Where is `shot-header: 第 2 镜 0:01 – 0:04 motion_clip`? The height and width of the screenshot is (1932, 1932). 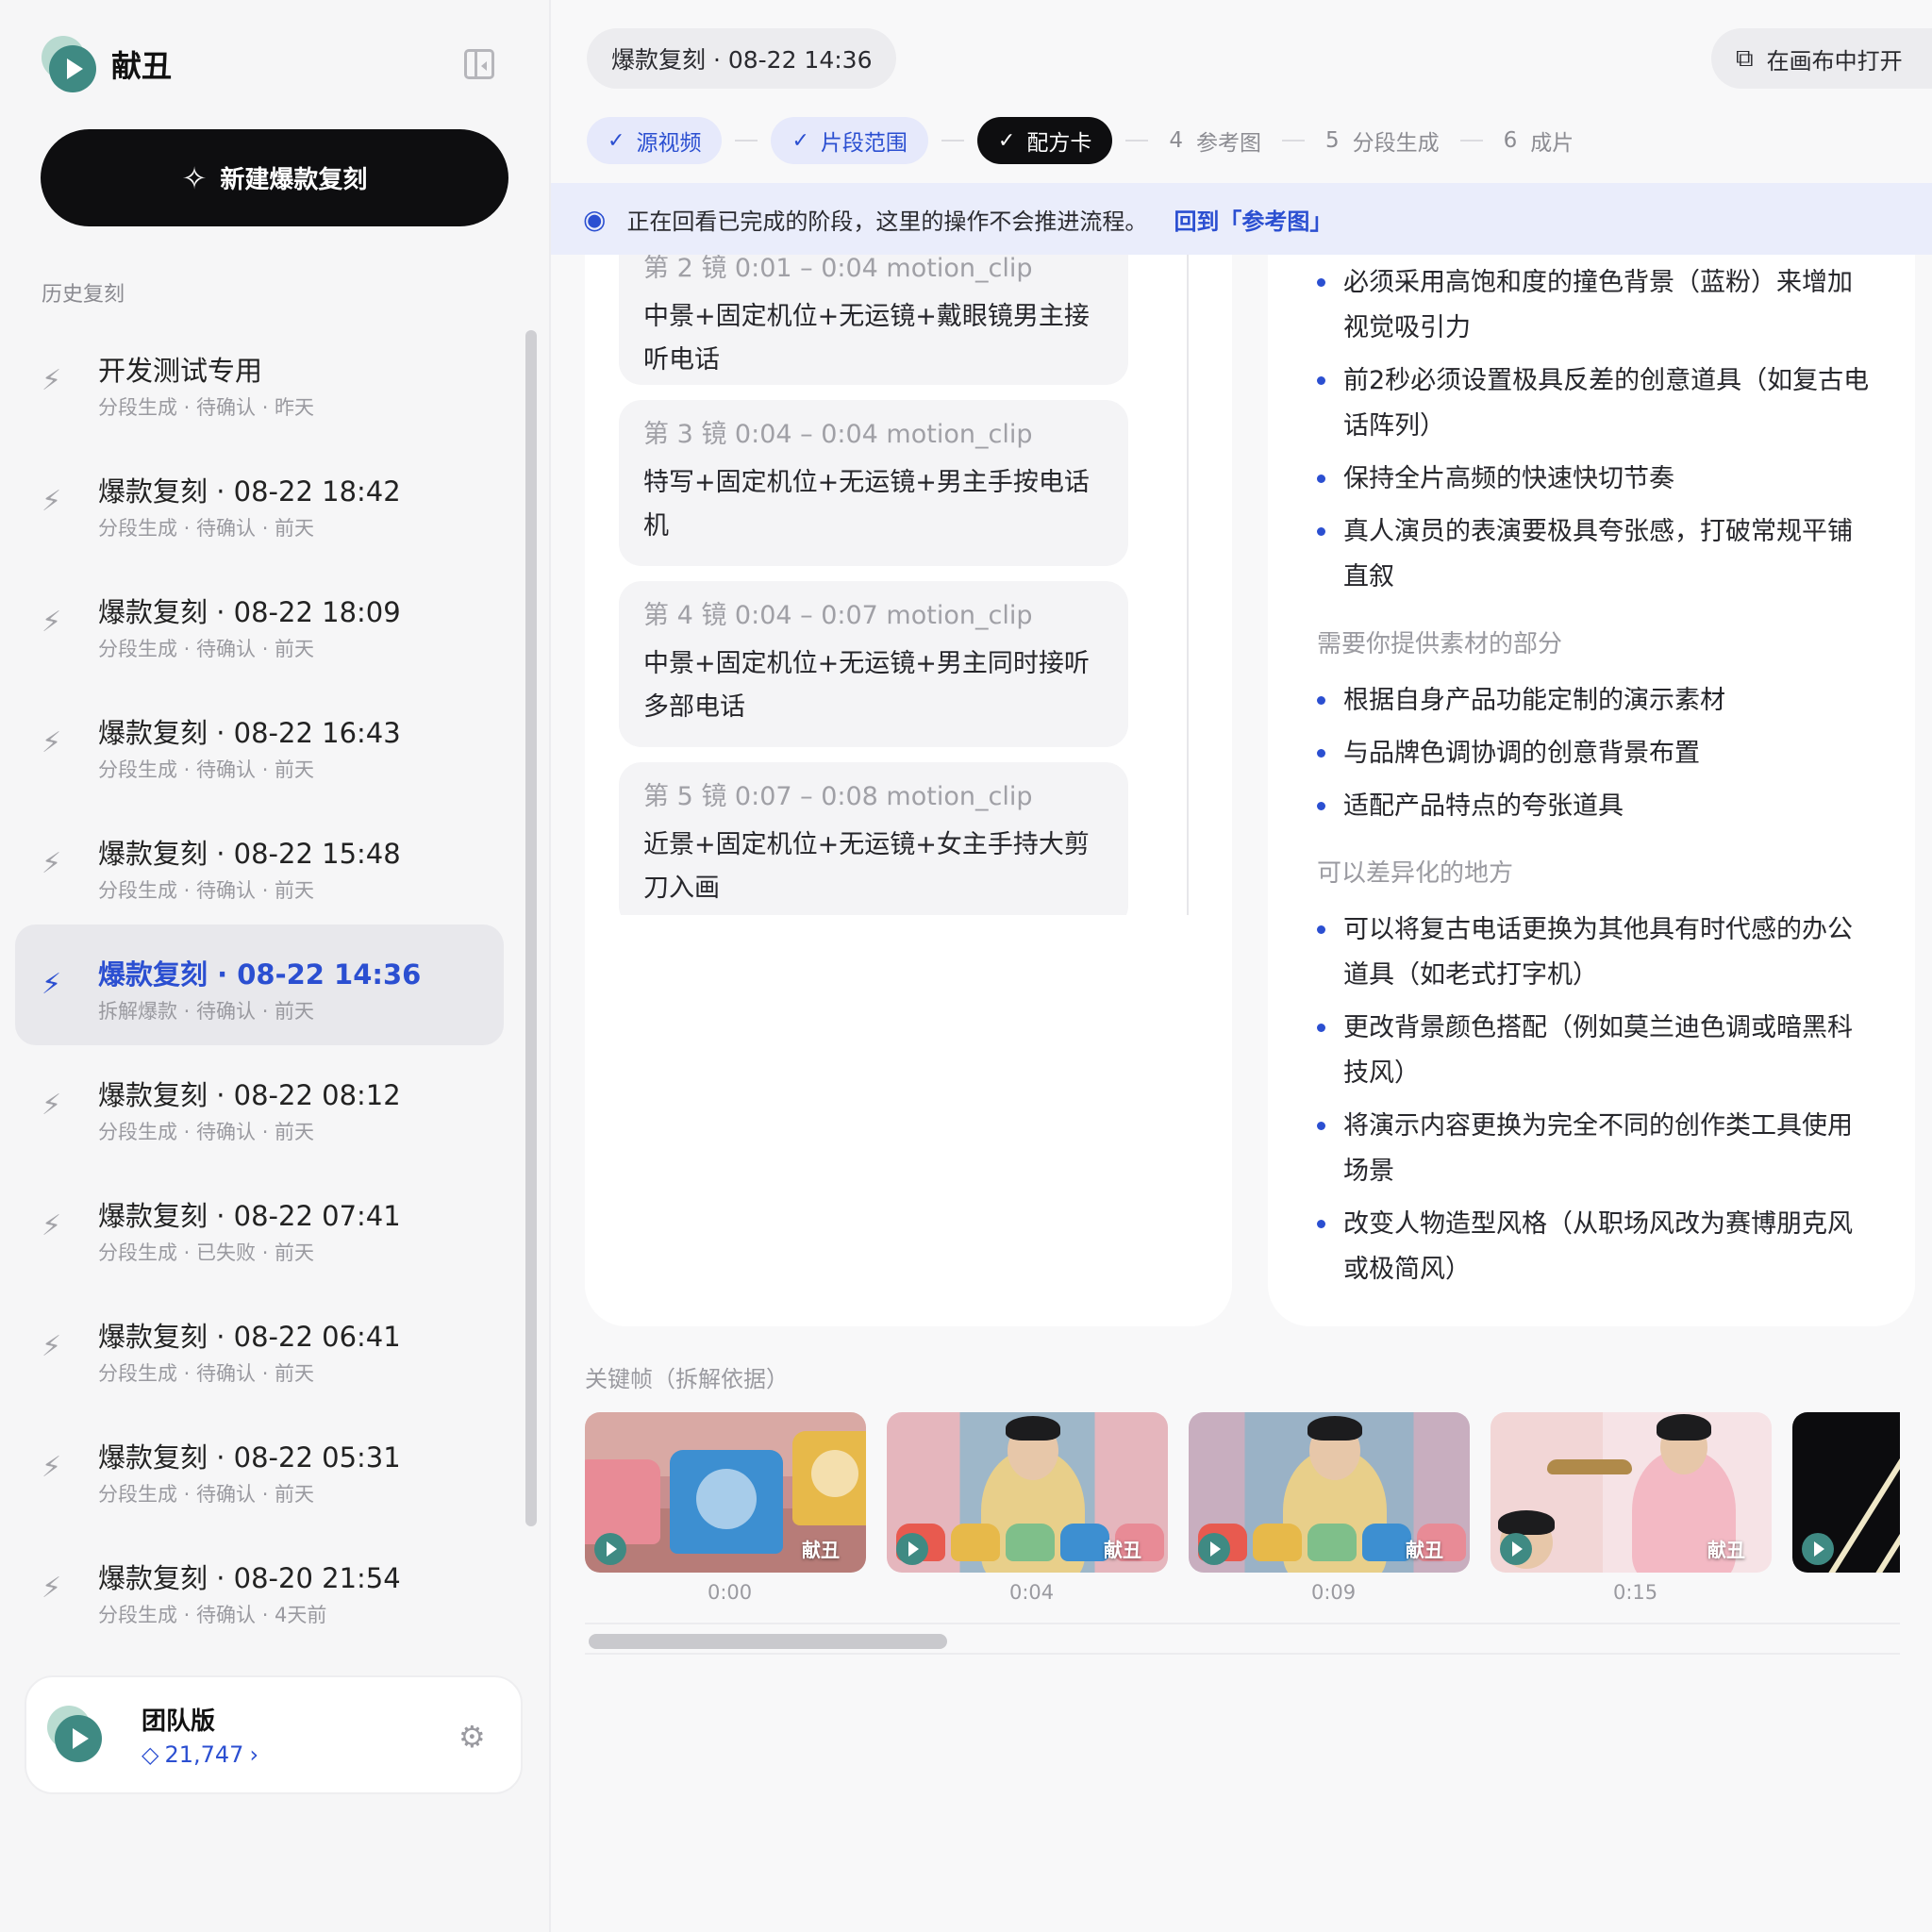
shot-header: 第 2 镜 0:01 – 0:04 motion_clip is located at coordinates (838, 269).